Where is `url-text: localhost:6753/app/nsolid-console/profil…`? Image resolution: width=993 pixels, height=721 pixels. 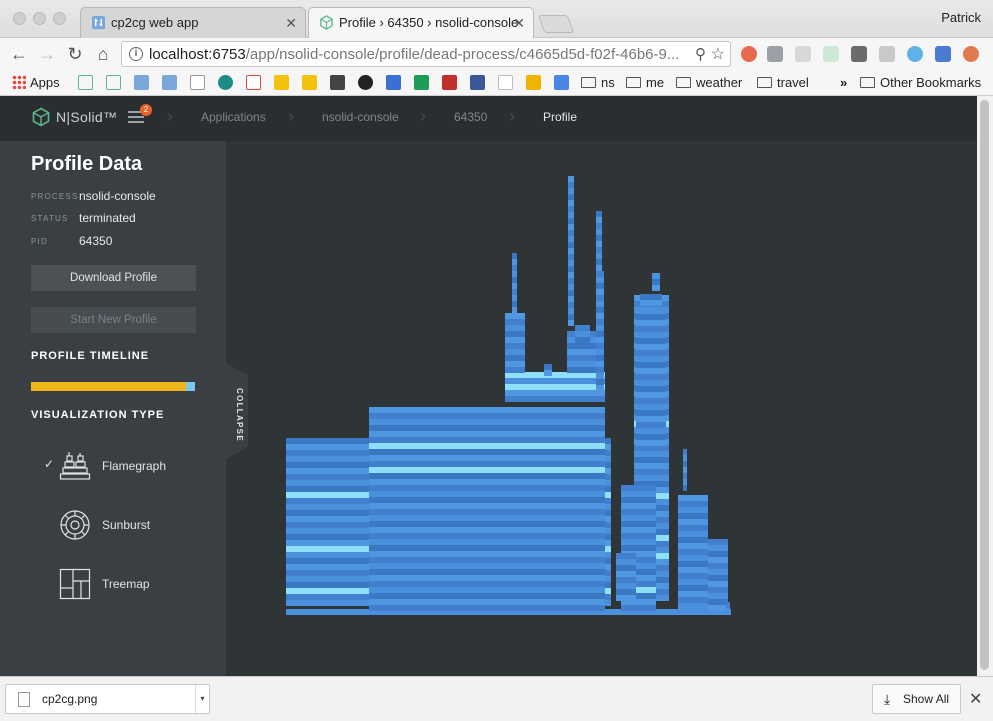
url-text: localhost:6753/app/nsolid-console/profil… is located at coordinates (419, 54).